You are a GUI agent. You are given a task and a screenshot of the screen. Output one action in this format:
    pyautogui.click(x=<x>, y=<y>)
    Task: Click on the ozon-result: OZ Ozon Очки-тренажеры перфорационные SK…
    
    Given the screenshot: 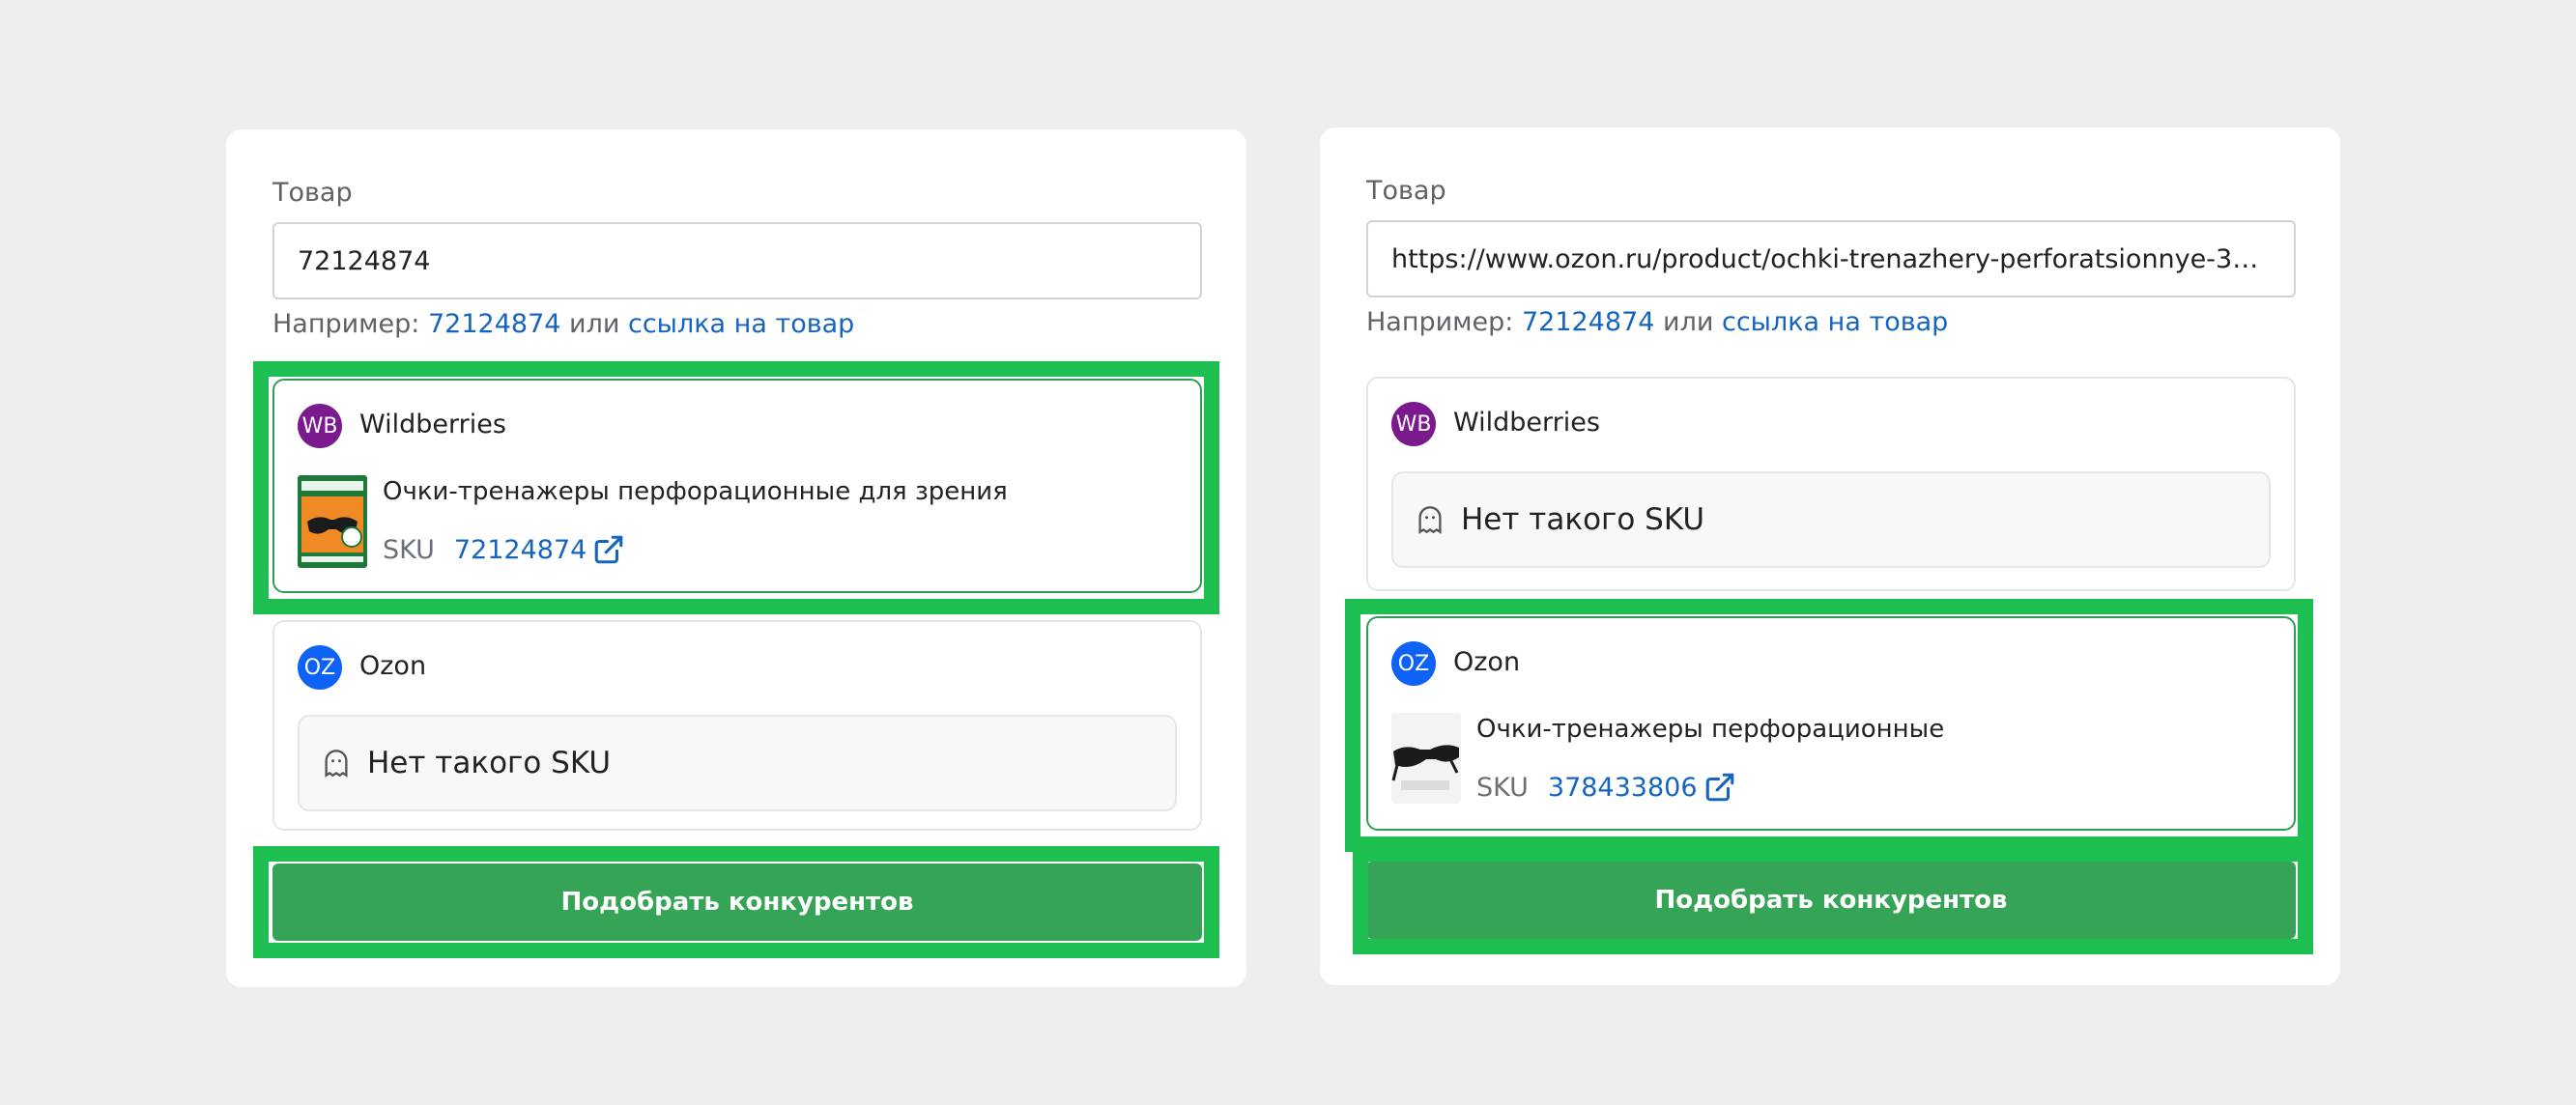 What is the action you would take?
    pyautogui.click(x=1831, y=724)
    